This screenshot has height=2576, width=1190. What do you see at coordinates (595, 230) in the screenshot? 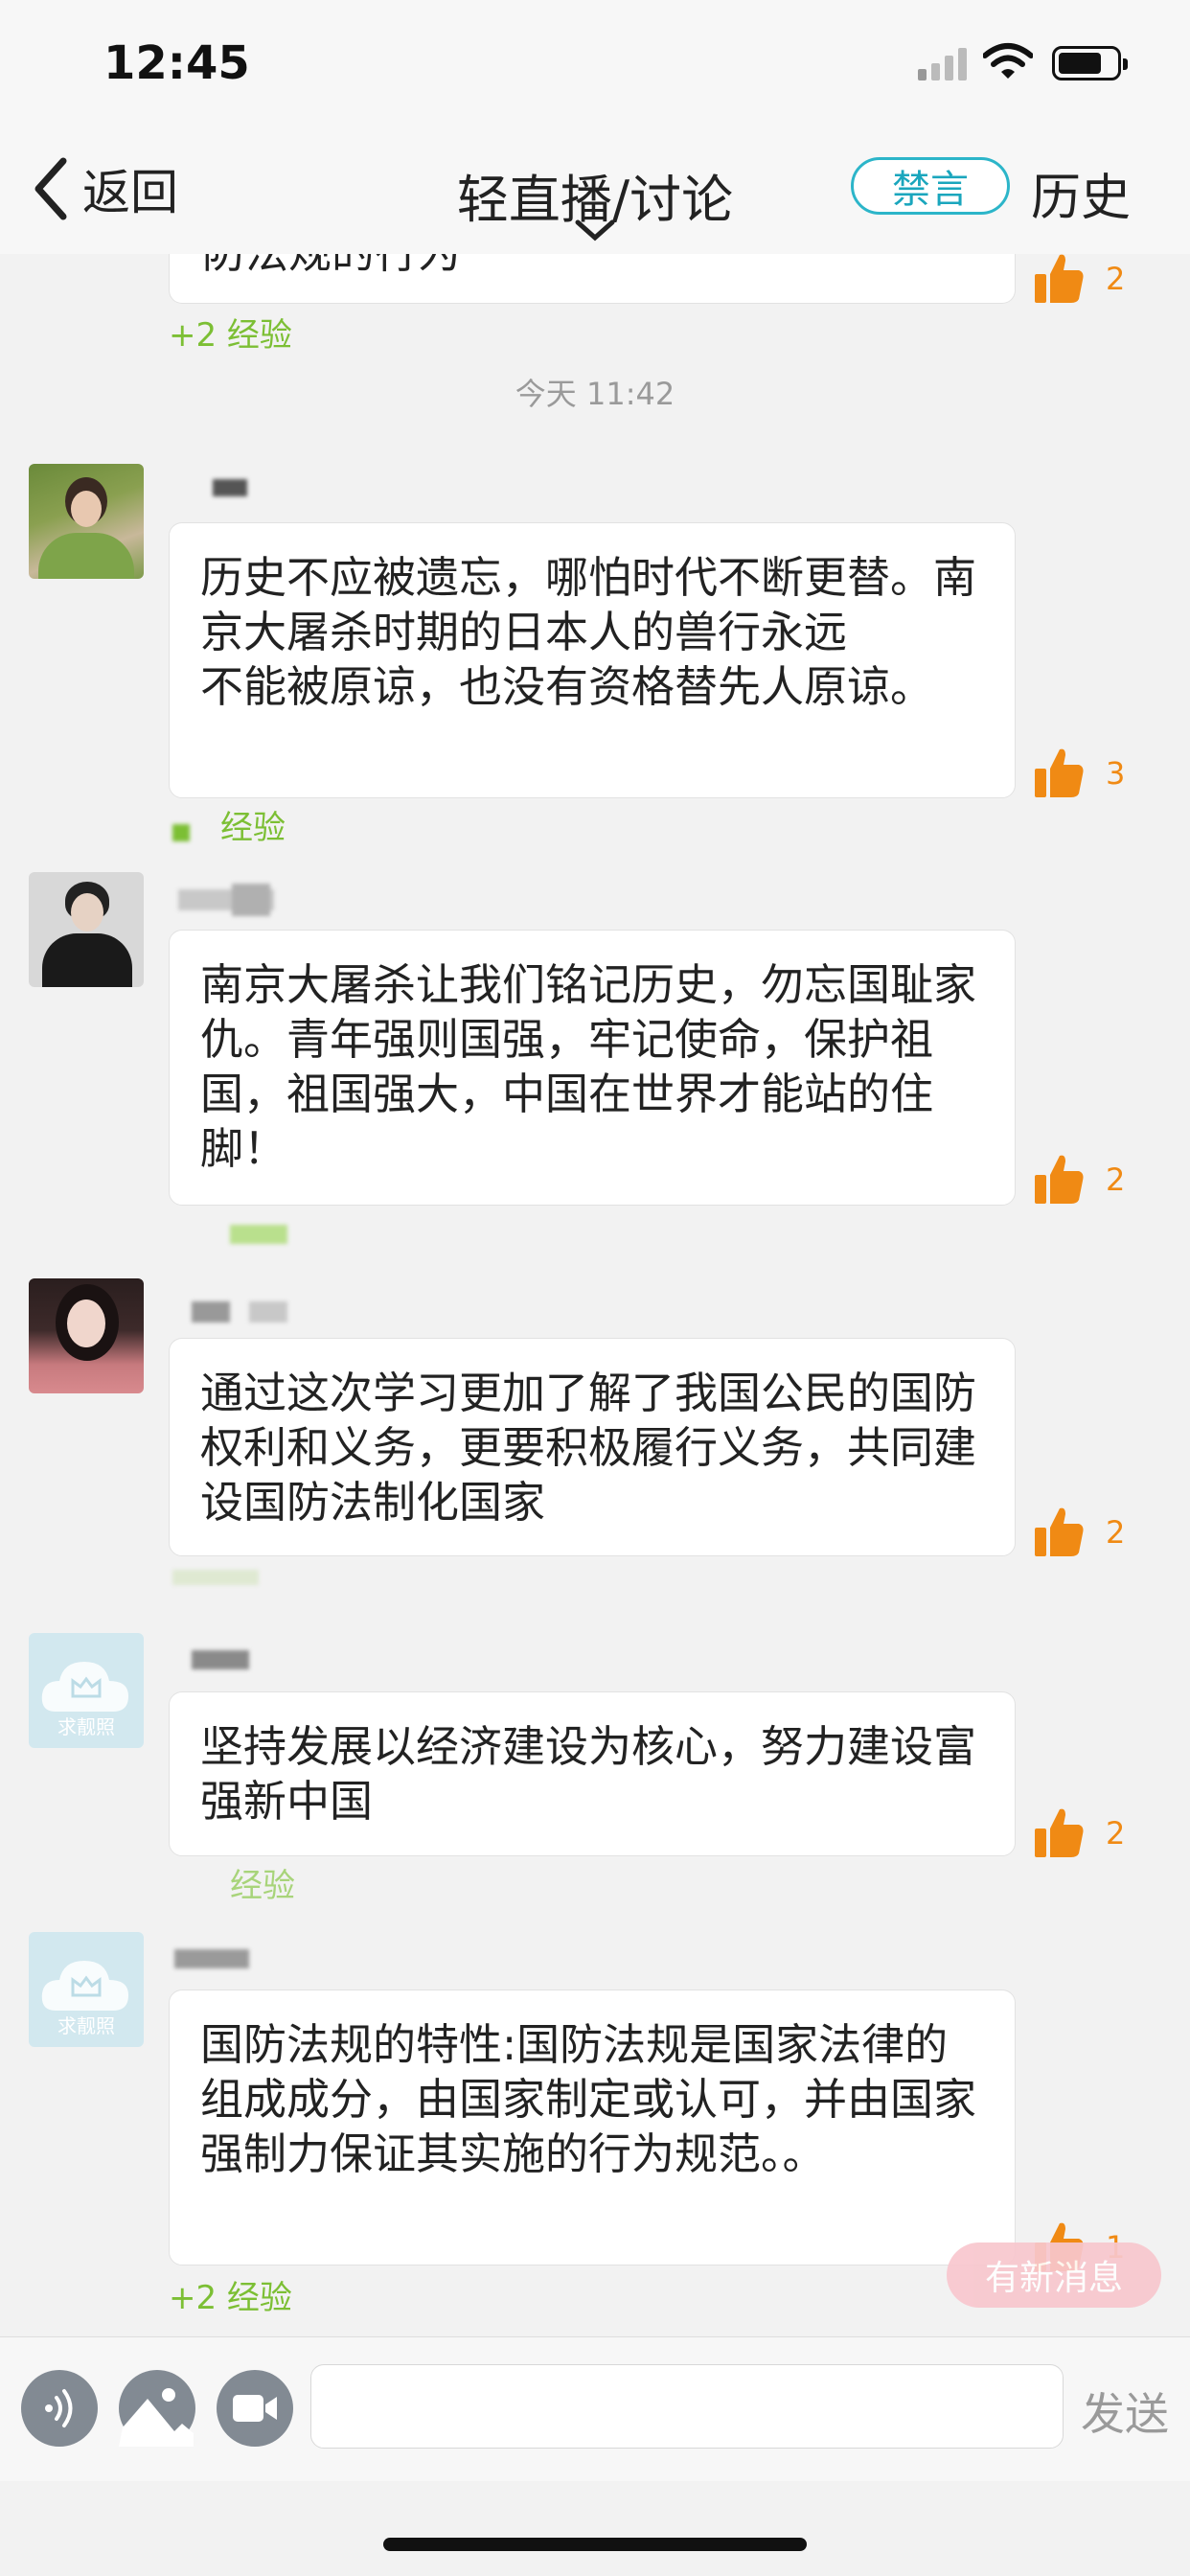
I see `chevron-down-icon` at bounding box center [595, 230].